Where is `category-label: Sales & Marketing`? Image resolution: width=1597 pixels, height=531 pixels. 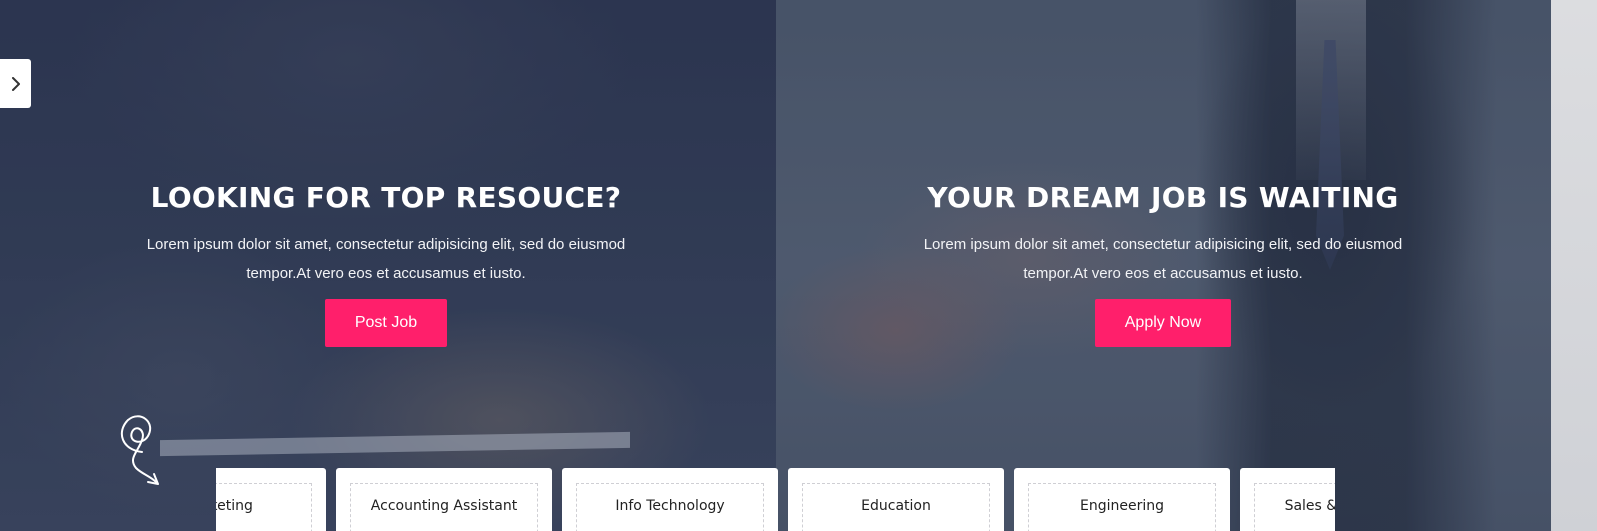
category-label: Sales & Marketing is located at coordinates (1309, 506).